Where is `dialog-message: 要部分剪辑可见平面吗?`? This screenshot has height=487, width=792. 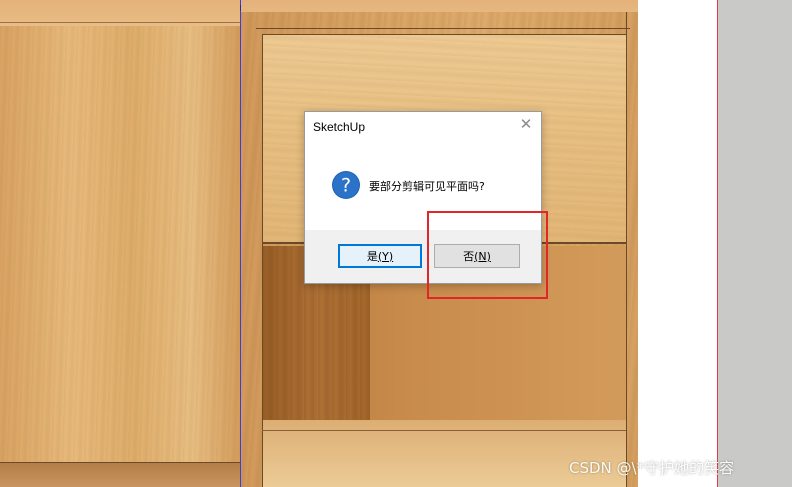 dialog-message: 要部分剪辑可见平面吗? is located at coordinates (427, 186).